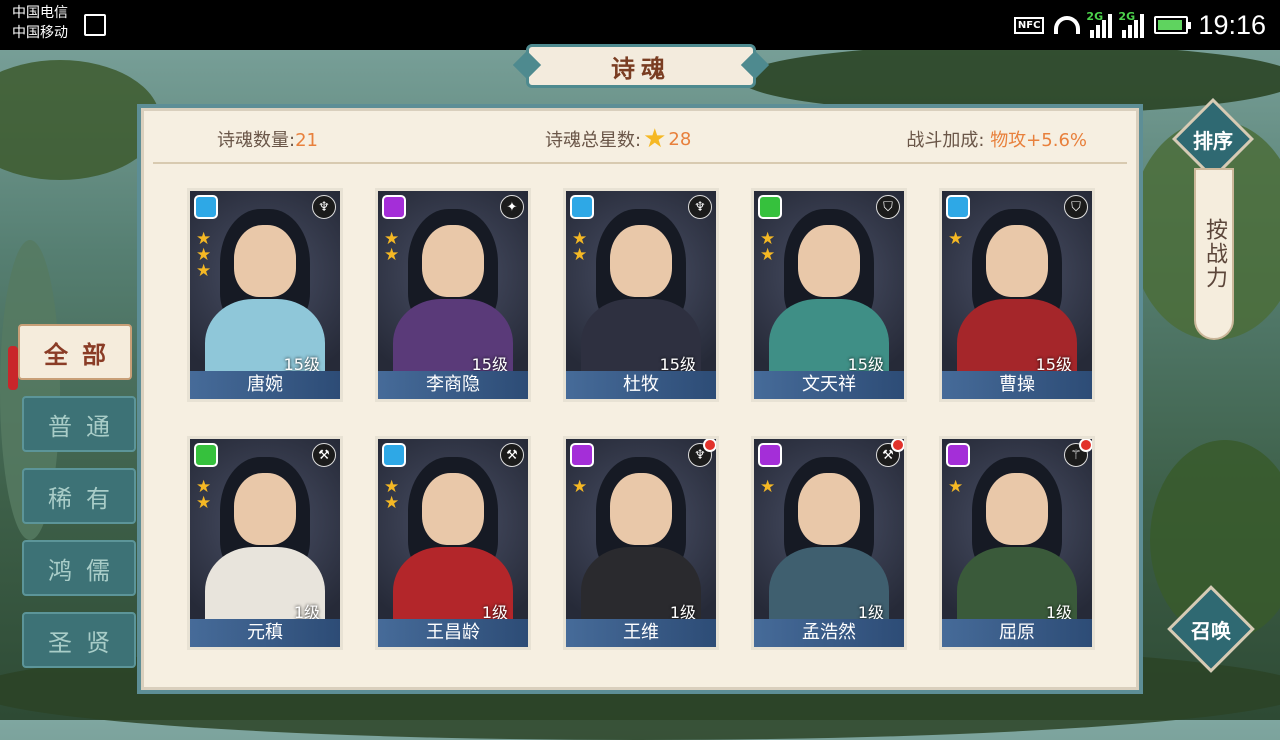 The height and width of the screenshot is (740, 1280). Describe the element at coordinates (512, 207) in the screenshot. I see `dagger-icon: ✦` at that location.